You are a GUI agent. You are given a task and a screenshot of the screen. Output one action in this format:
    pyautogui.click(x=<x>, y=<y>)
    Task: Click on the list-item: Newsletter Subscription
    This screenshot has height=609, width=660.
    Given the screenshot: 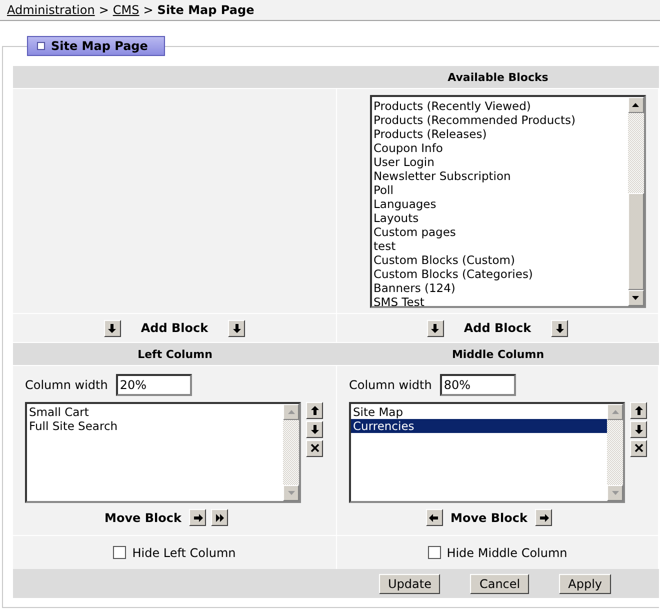 What is the action you would take?
    pyautogui.click(x=500, y=175)
    